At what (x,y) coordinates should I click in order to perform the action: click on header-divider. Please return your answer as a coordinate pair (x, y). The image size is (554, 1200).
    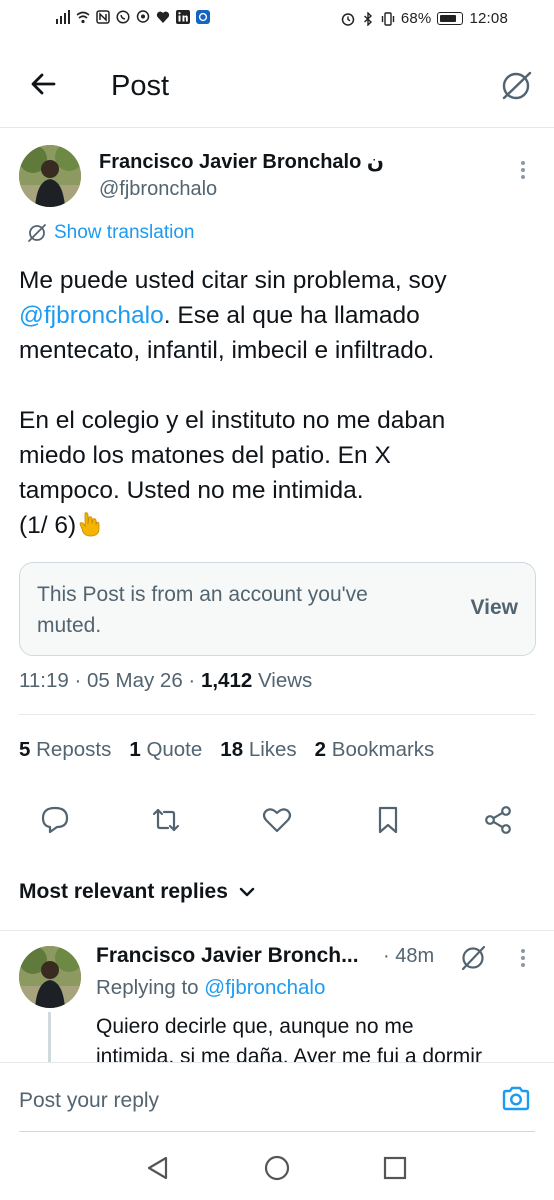
    Looking at the image, I should click on (277, 127).